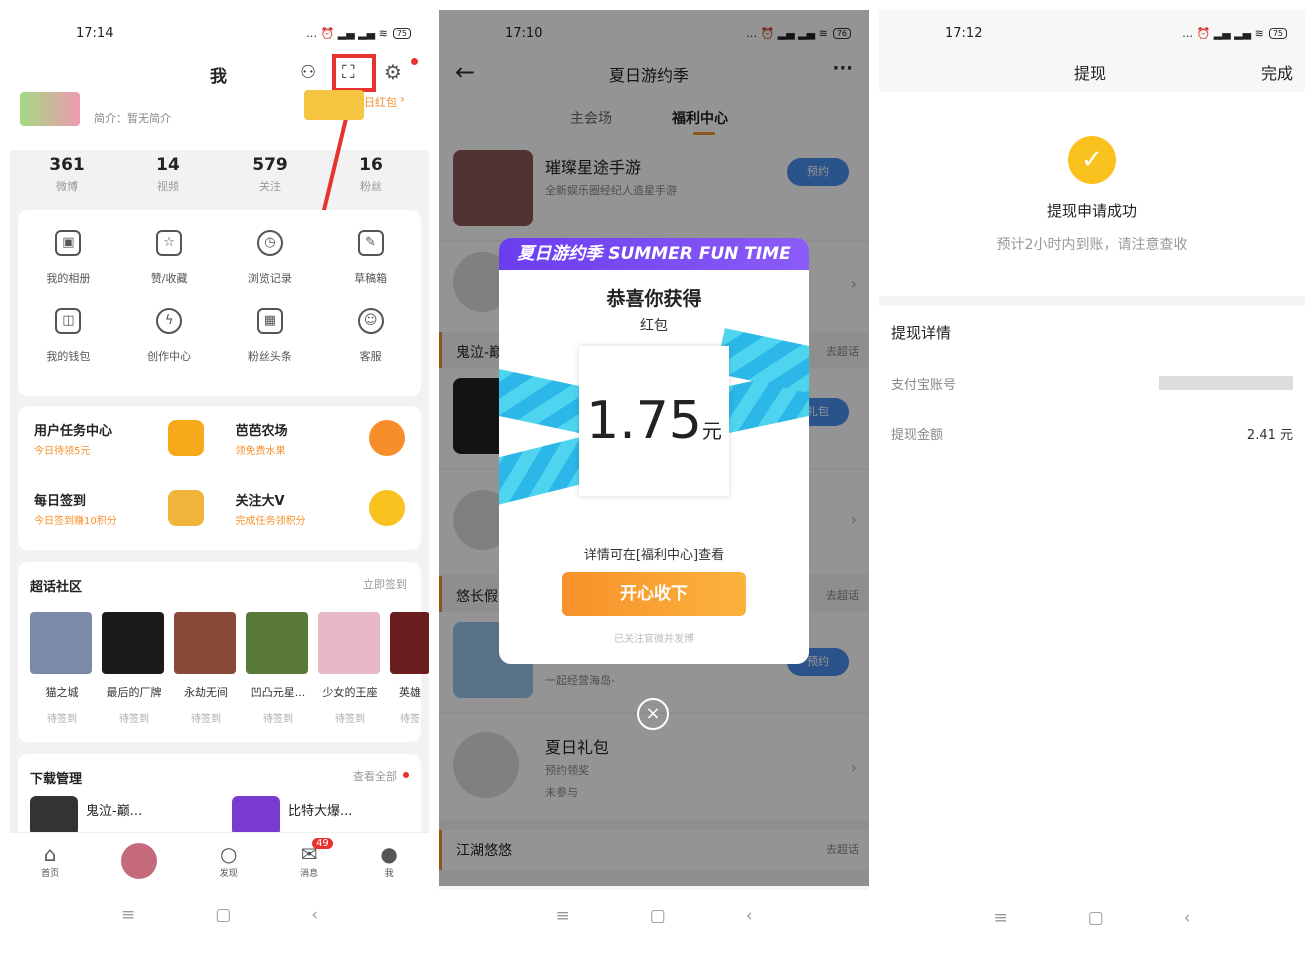 The width and height of the screenshot is (1315, 953). What do you see at coordinates (206, 668) in the screenshot?
I see `community-item: 永劫无间 待签到` at bounding box center [206, 668].